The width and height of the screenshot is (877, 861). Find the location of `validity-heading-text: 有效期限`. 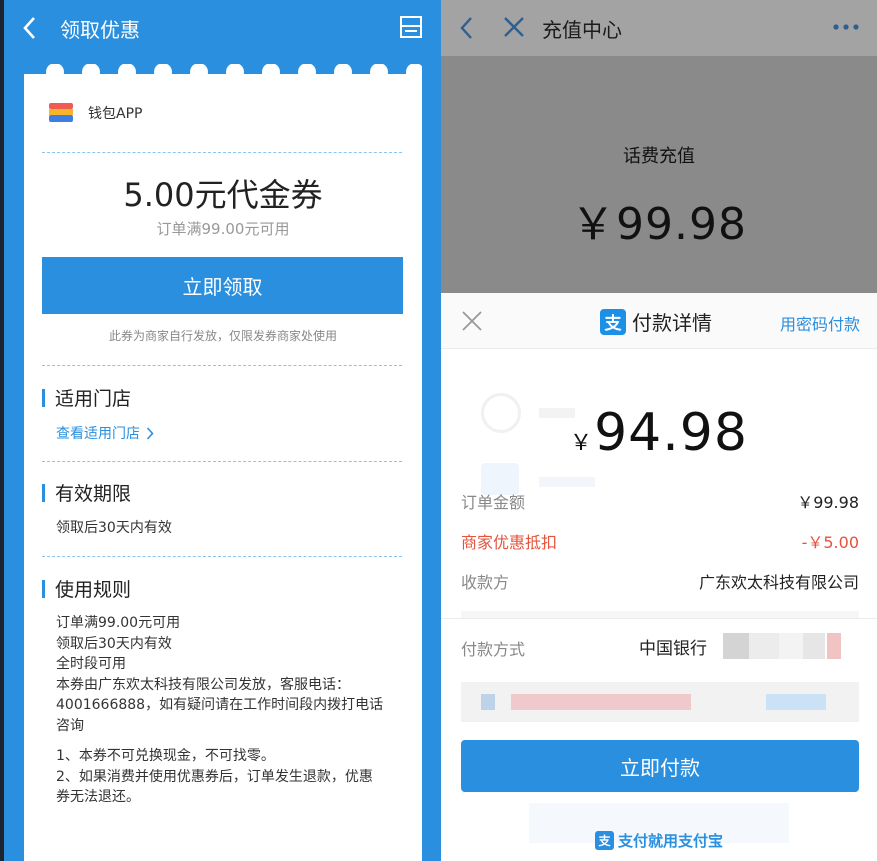

validity-heading-text: 有效期限 is located at coordinates (93, 494).